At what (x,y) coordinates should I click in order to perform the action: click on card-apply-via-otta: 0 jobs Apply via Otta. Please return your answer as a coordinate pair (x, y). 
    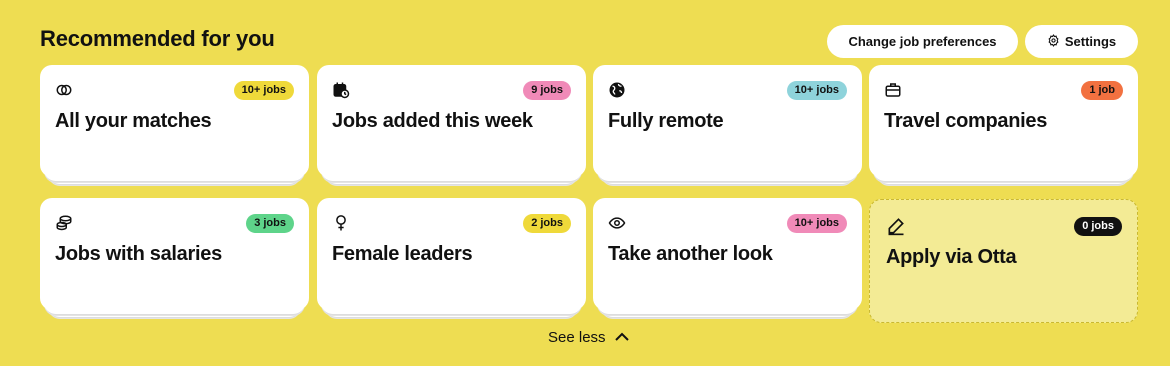
    Looking at the image, I should click on (1003, 261).